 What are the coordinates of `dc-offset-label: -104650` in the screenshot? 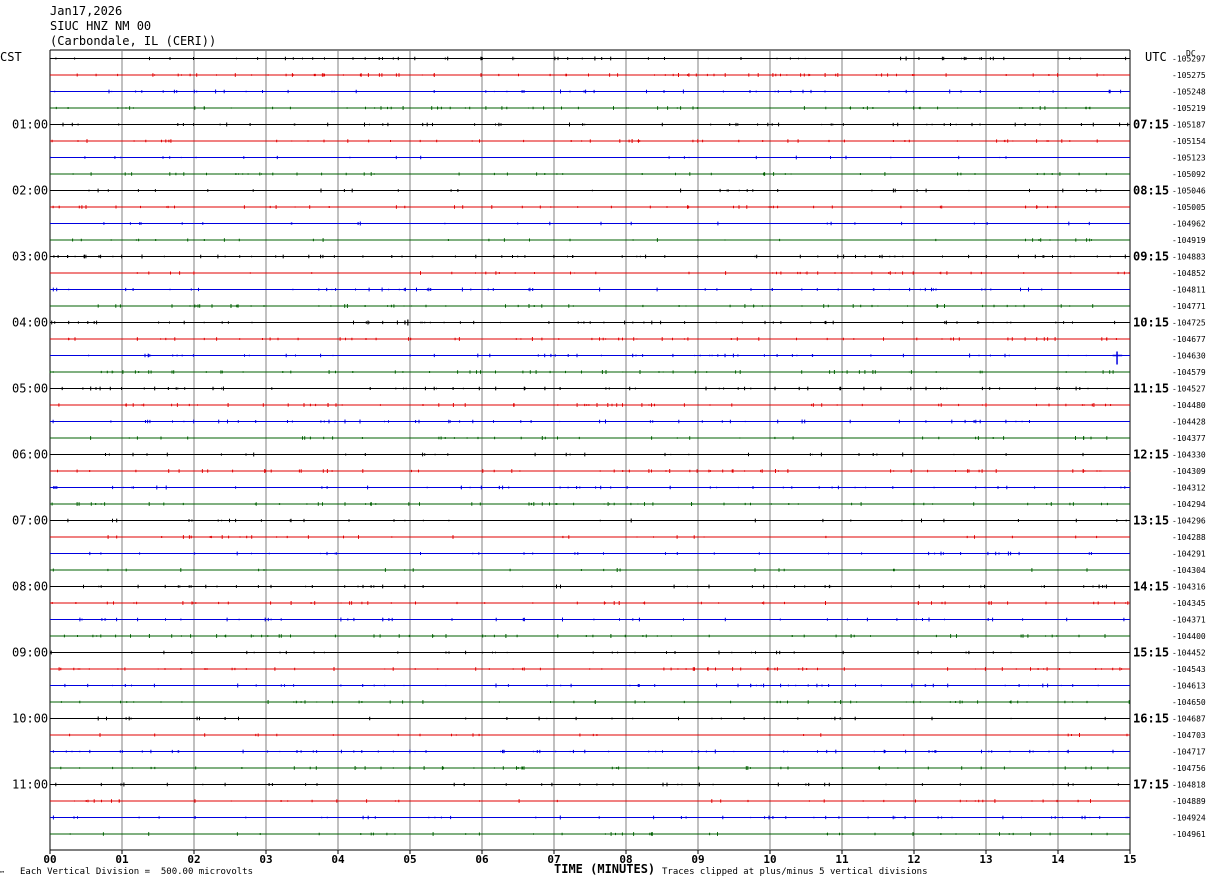 It's located at (1189, 702).